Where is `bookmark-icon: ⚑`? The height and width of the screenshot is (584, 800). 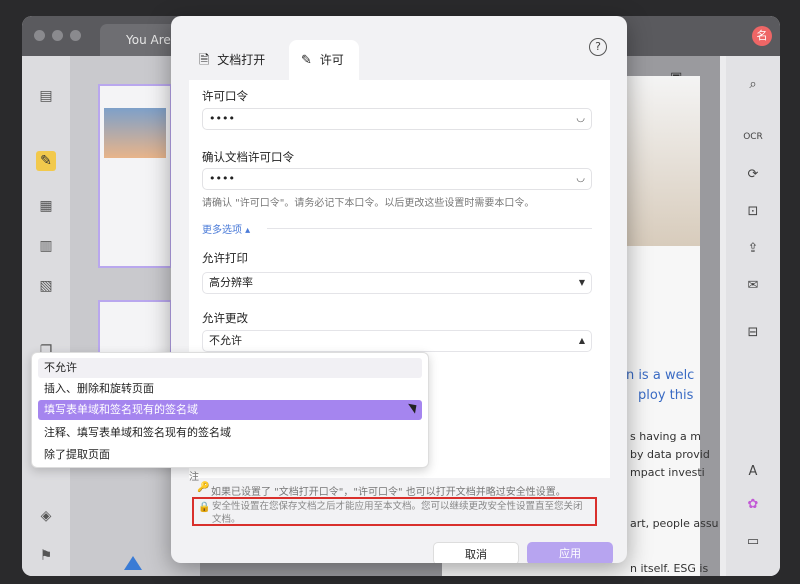
bookmark-icon: ⚑ is located at coordinates (46, 556).